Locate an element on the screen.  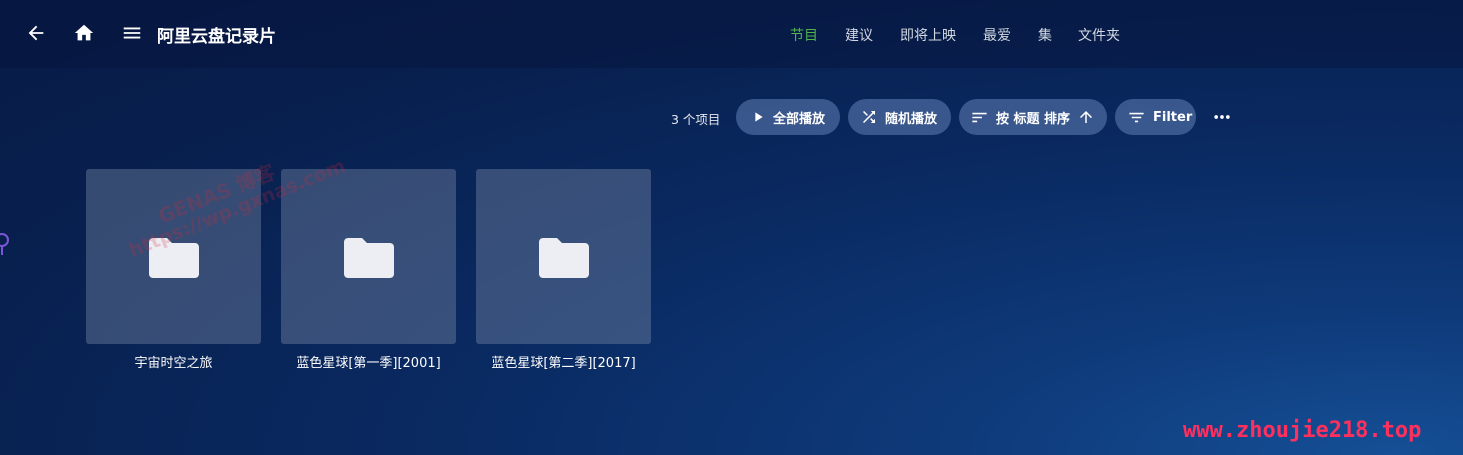
menu-button is located at coordinates (132, 33).